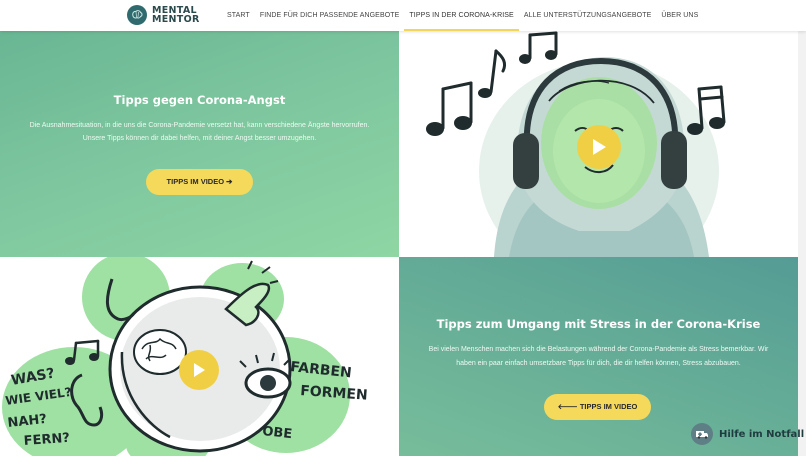 This screenshot has width=806, height=456. I want to click on word-obe: OBE, so click(277, 433).